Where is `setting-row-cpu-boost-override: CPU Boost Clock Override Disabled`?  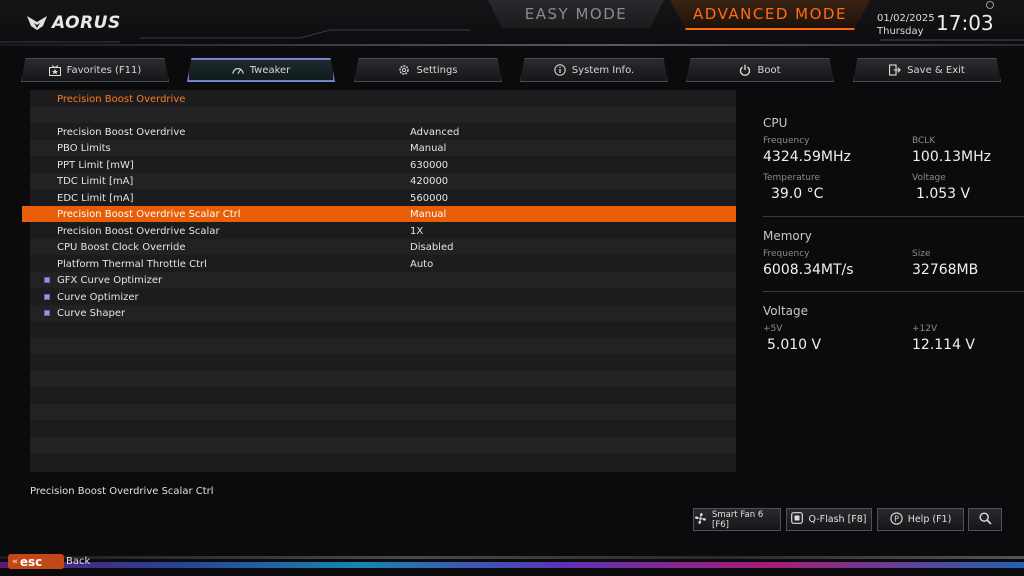 setting-row-cpu-boost-override: CPU Boost Clock Override Disabled is located at coordinates (383, 247).